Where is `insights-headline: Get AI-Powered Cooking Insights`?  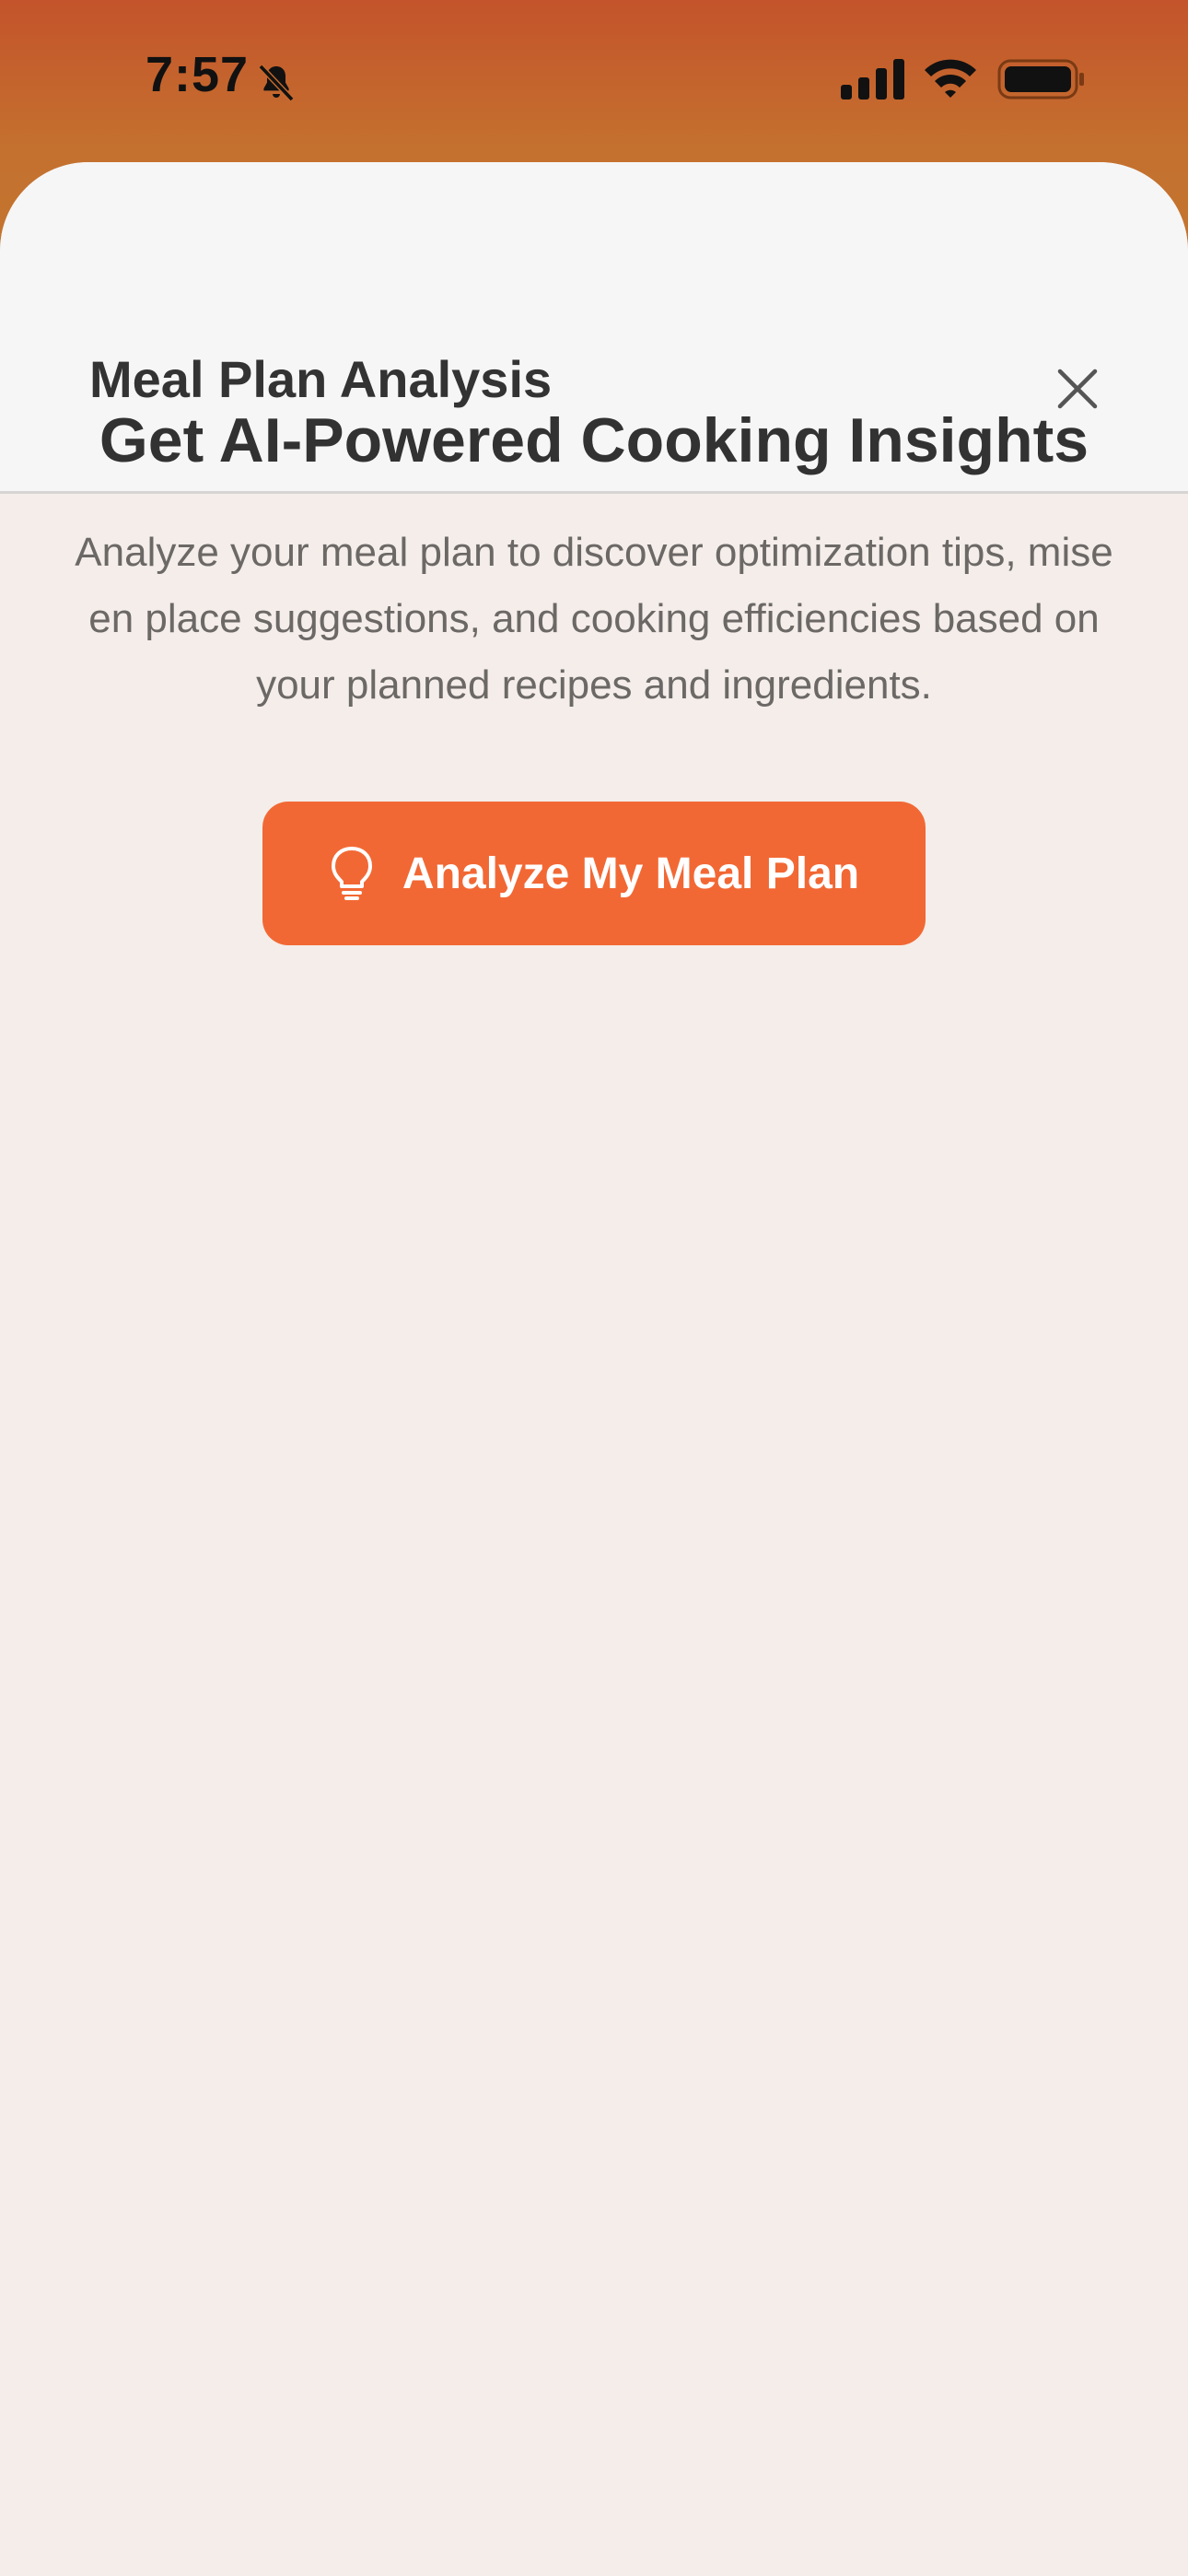 insights-headline: Get AI-Powered Cooking Insights is located at coordinates (594, 440).